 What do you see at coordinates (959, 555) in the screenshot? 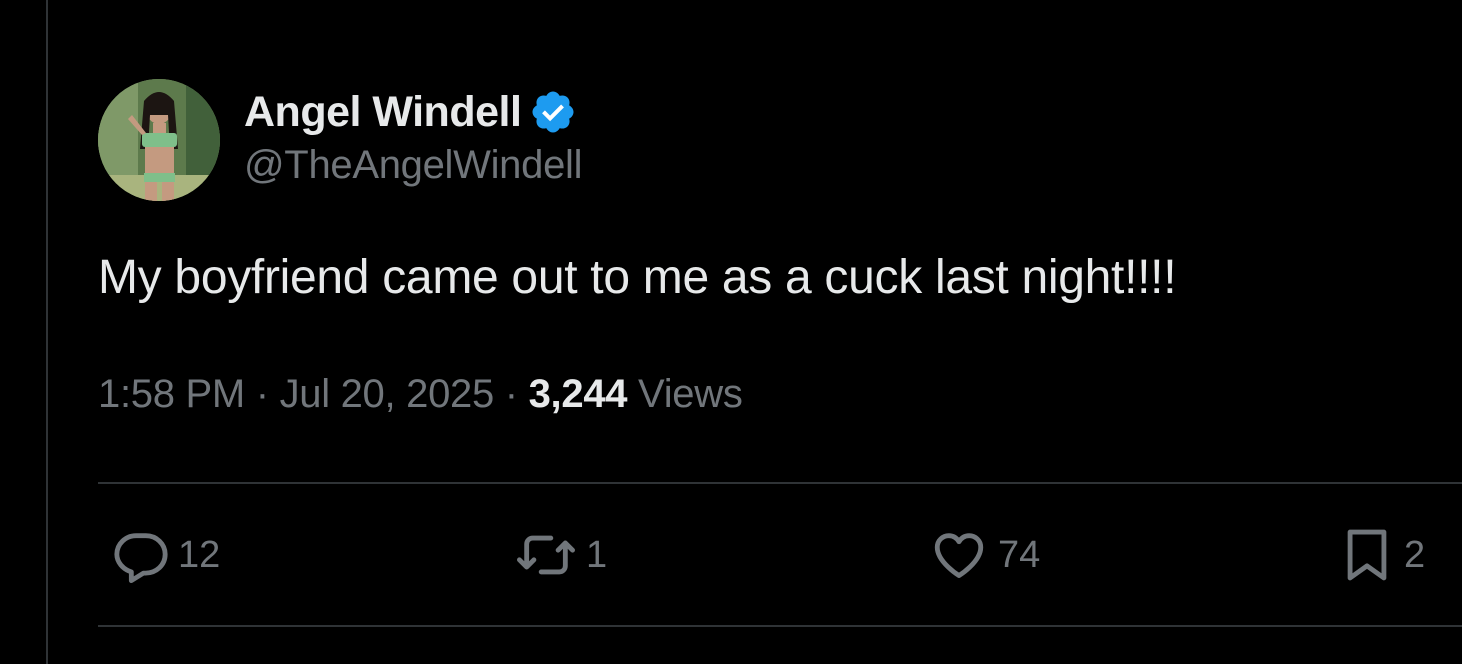
I see `heart-icon` at bounding box center [959, 555].